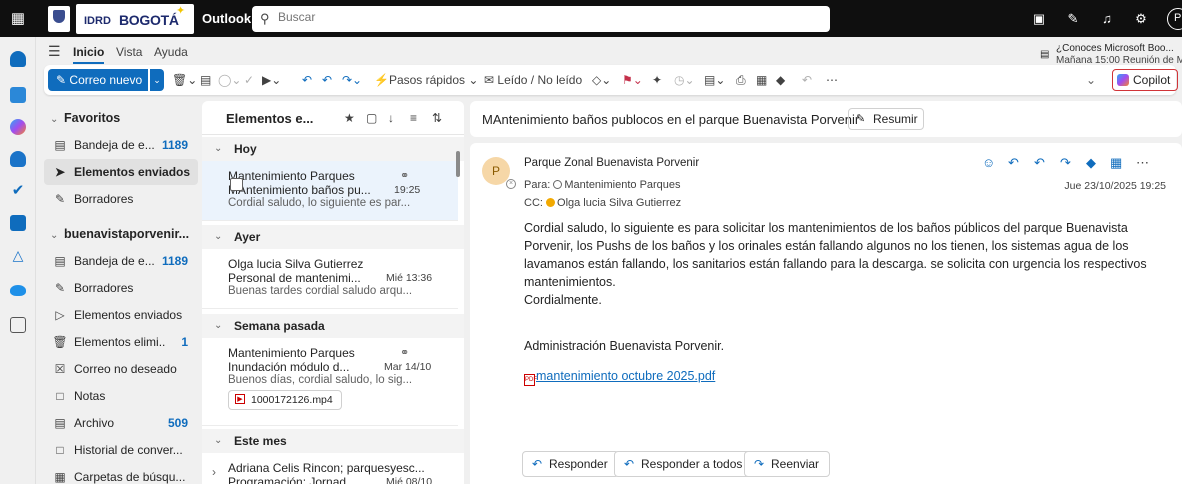  I want to click on copilot-button: Copilot, so click(1145, 80).